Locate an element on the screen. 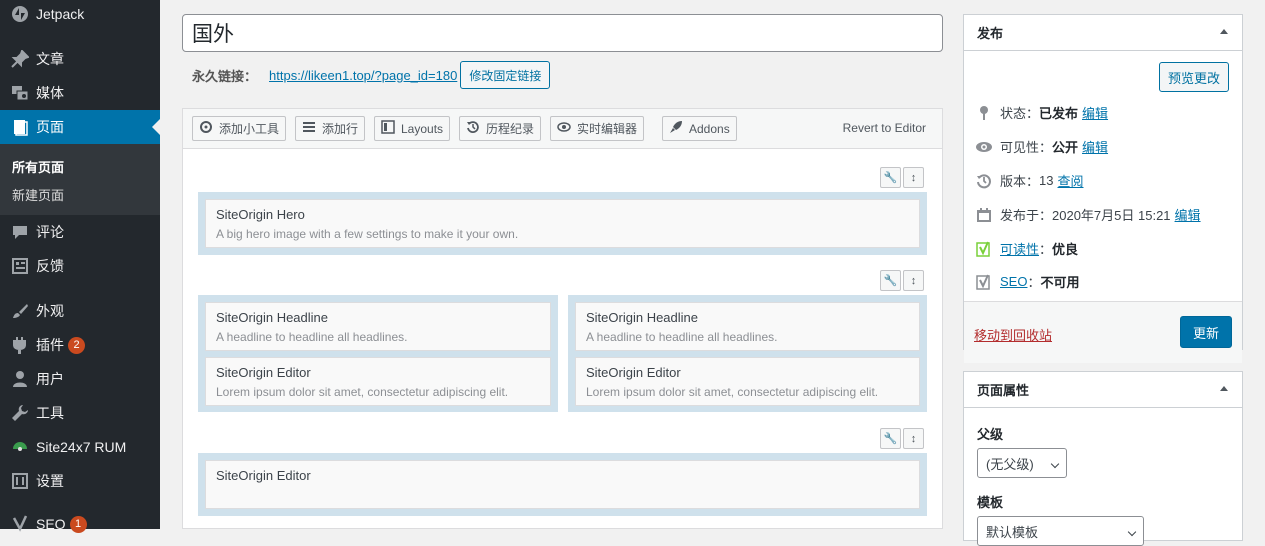  post-title-input is located at coordinates (562, 33).